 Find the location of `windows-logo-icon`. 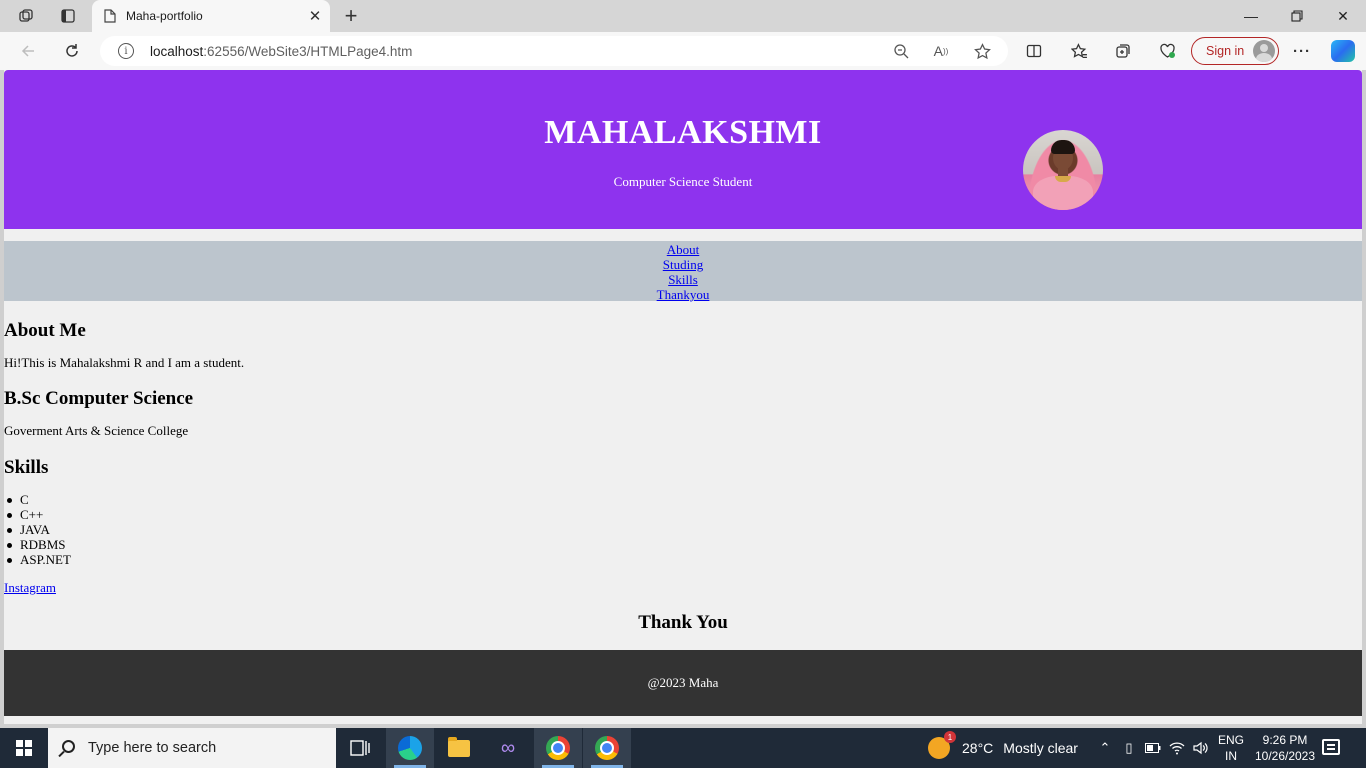

windows-logo-icon is located at coordinates (24, 748).